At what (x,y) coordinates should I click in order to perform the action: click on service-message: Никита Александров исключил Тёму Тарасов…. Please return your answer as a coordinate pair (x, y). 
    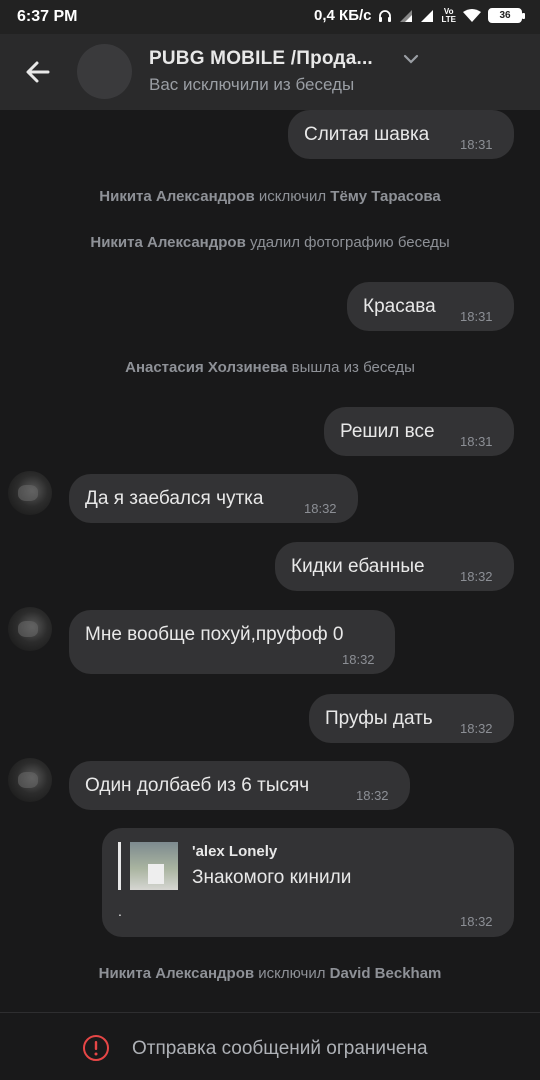
    Looking at the image, I should click on (270, 196).